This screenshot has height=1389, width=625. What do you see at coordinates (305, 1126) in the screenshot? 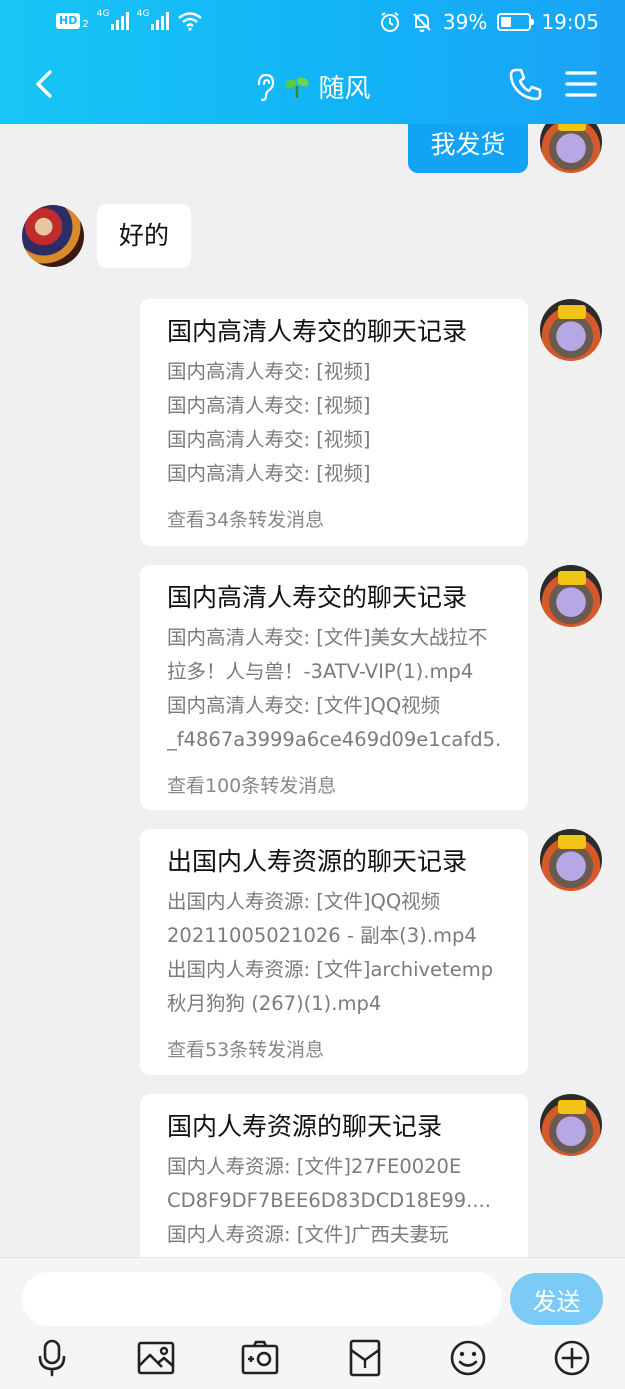
I see `card-title: 国内人寿资源的聊天记录` at bounding box center [305, 1126].